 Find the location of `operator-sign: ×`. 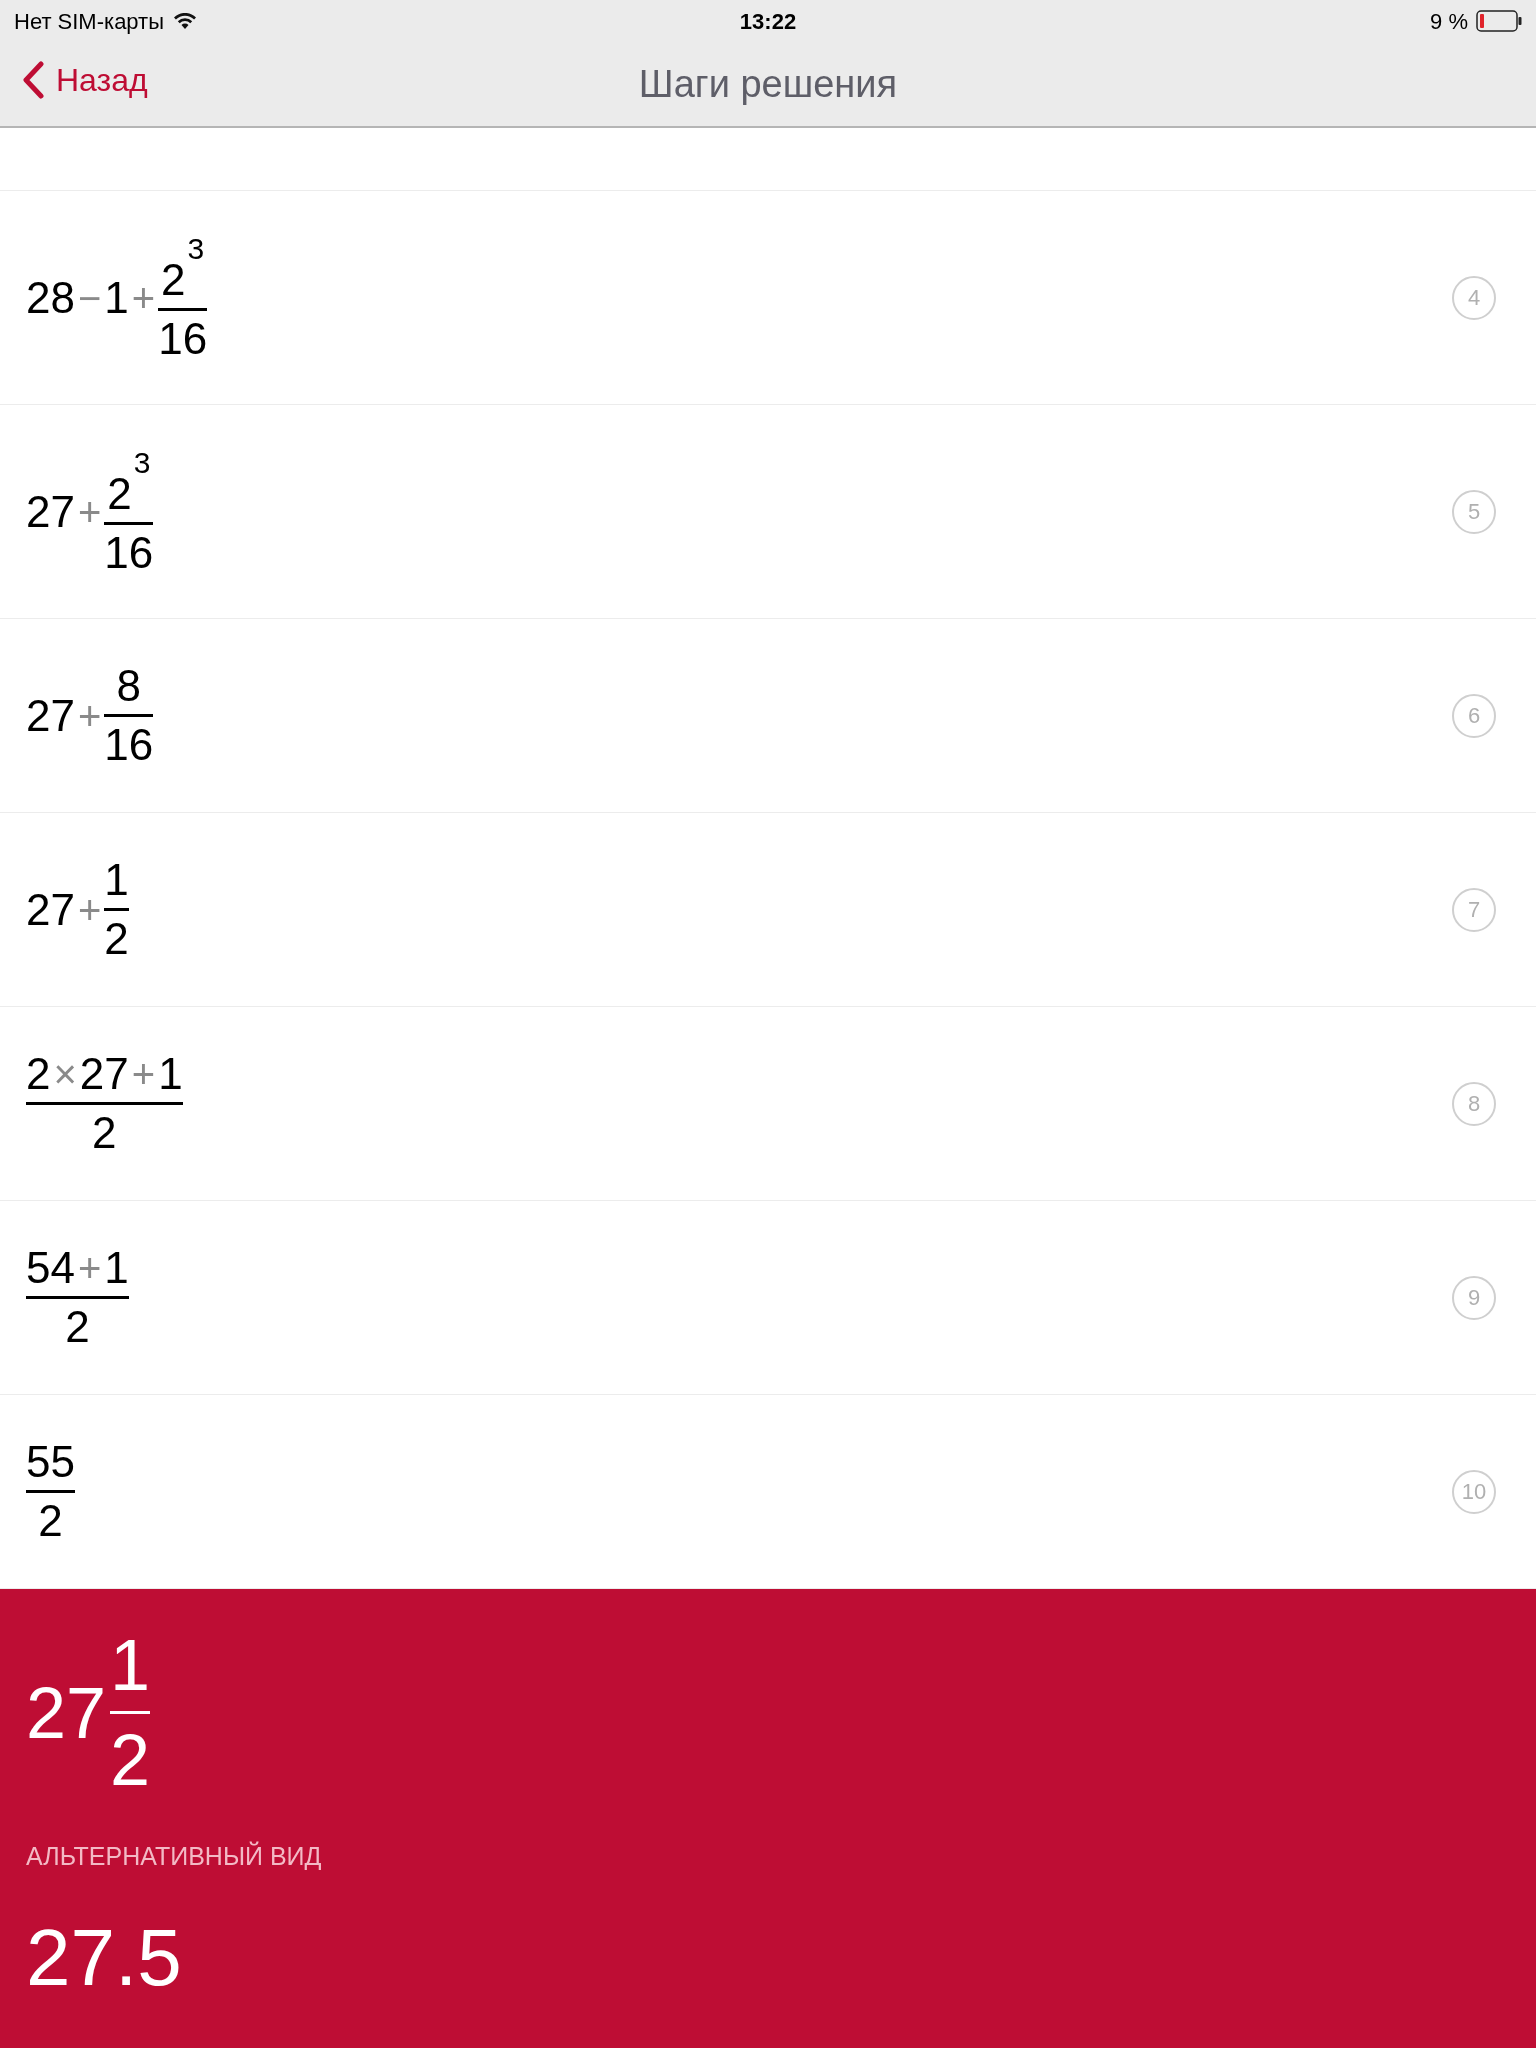

operator-sign: × is located at coordinates (65, 1074).